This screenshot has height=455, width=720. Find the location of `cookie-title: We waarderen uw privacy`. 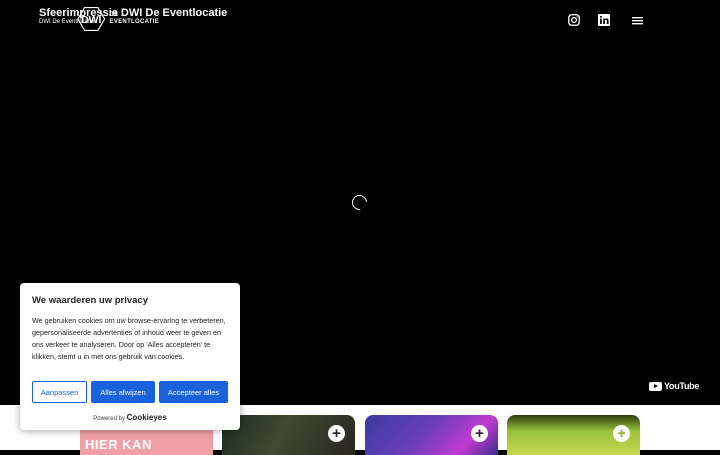

cookie-title: We waarderen uw privacy is located at coordinates (90, 300).